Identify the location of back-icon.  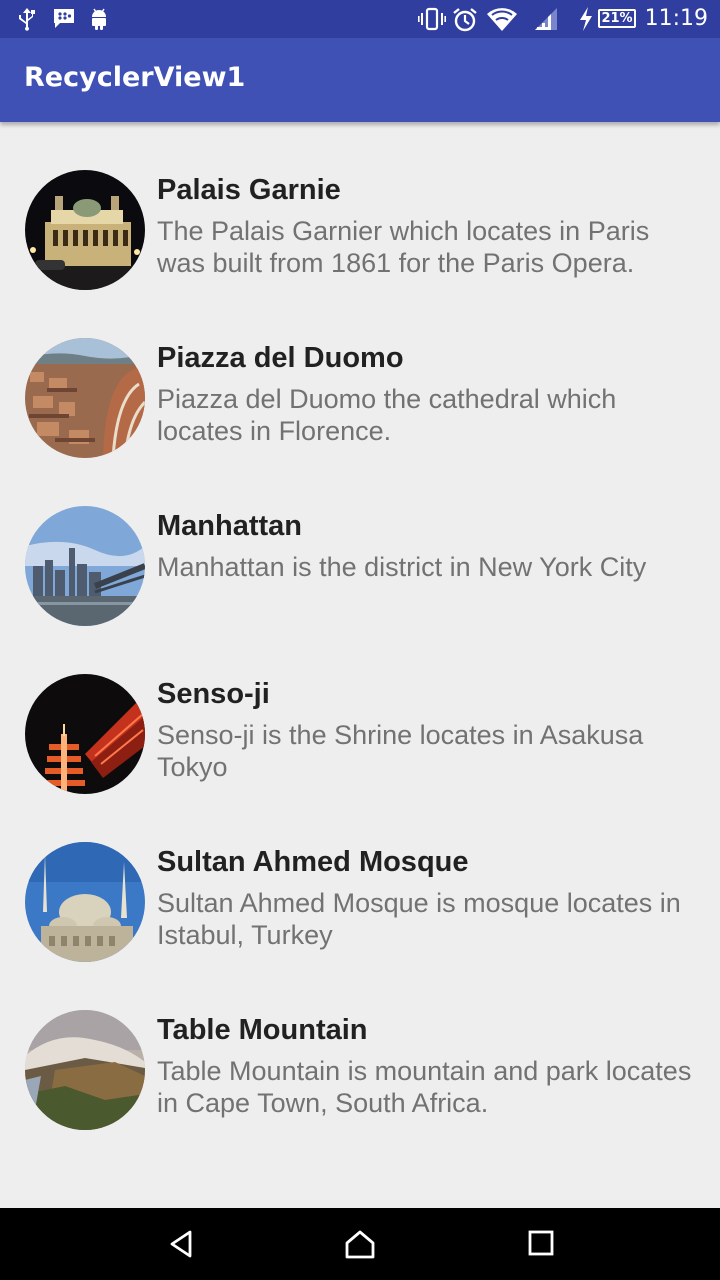
(181, 1244).